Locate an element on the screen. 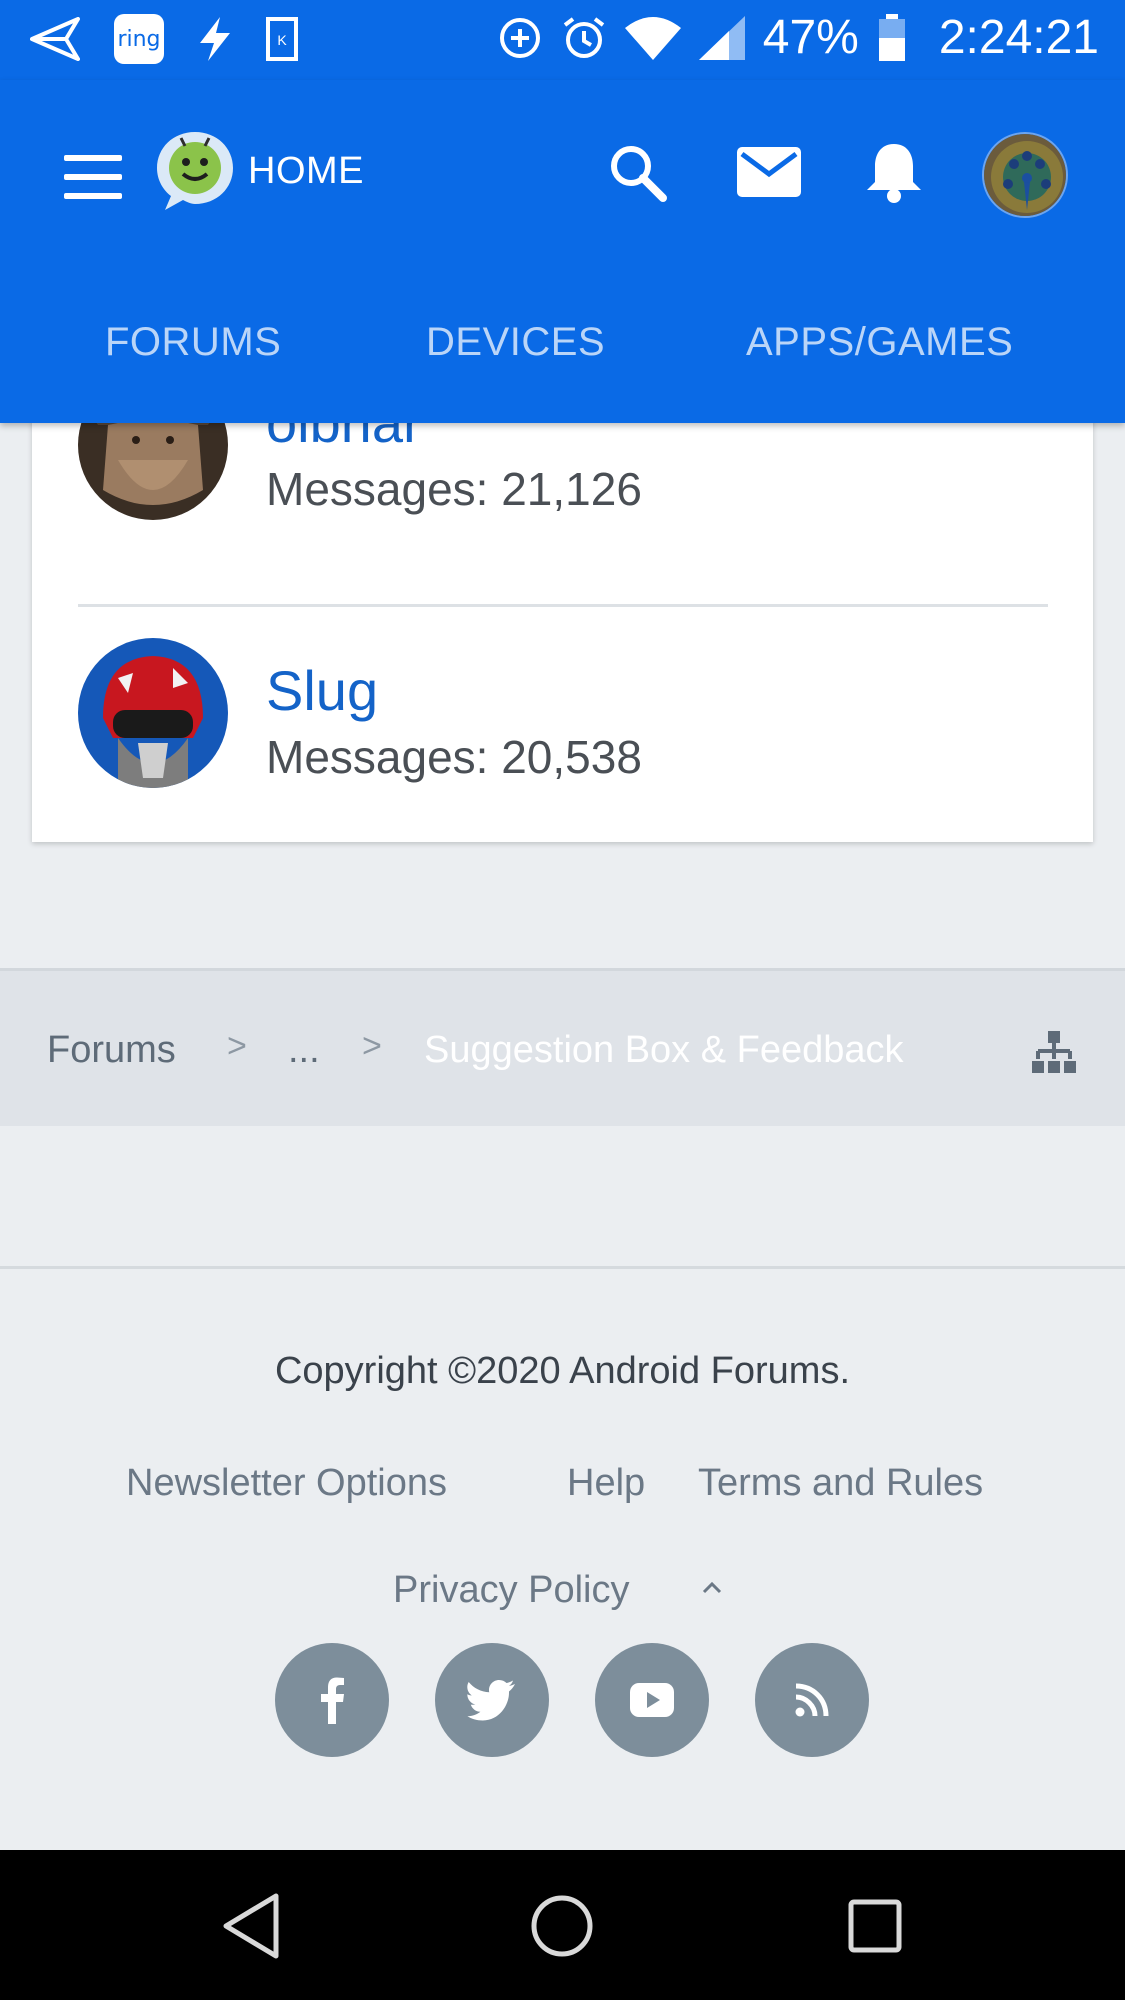 The image size is (1125, 2000). status-system: 47% 2:24:21 is located at coordinates (798, 37).